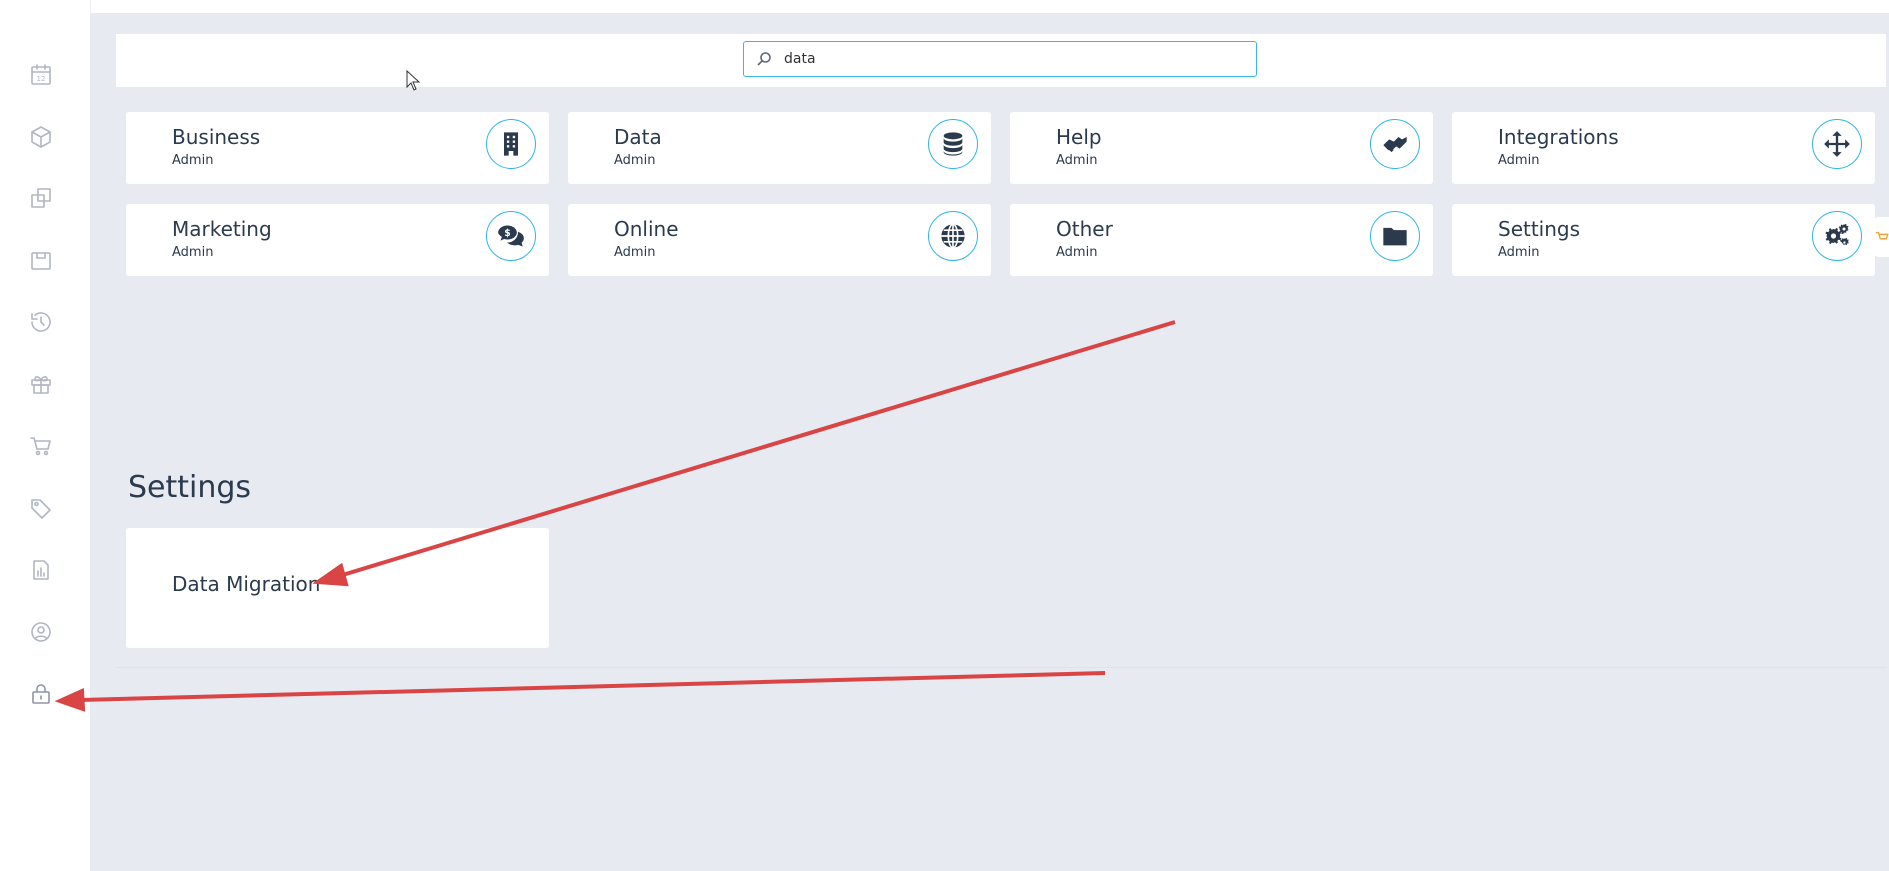  What do you see at coordinates (190, 487) in the screenshot?
I see `section-title: Settings` at bounding box center [190, 487].